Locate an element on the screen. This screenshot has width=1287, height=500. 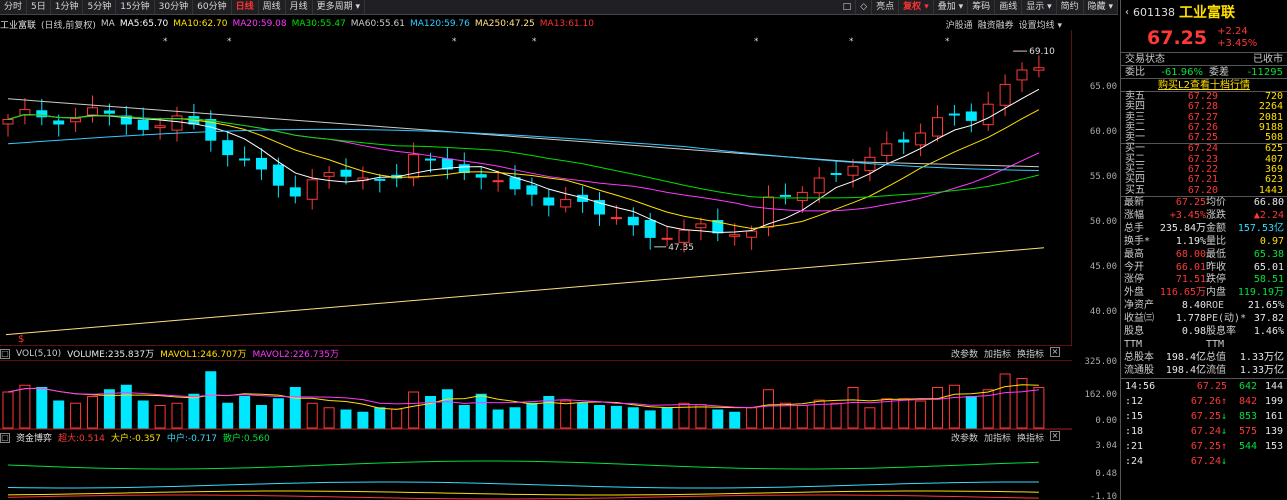
stat-label: 最高 is located at coordinates (1134, 254).